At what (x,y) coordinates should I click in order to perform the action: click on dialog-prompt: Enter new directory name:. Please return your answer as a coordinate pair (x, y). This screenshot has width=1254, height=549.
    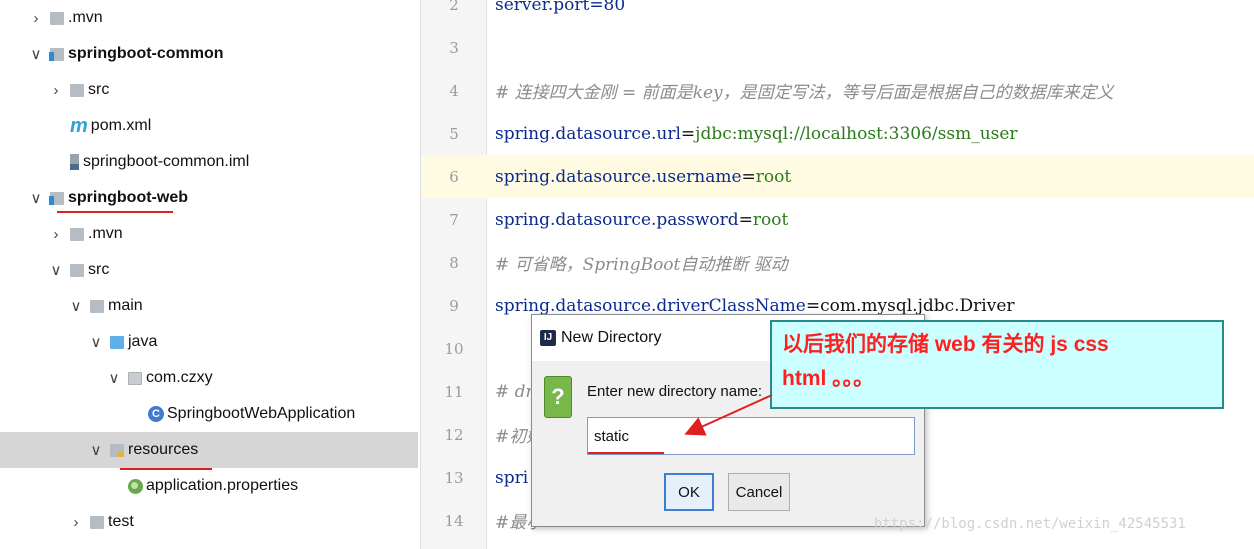
    Looking at the image, I should click on (675, 391).